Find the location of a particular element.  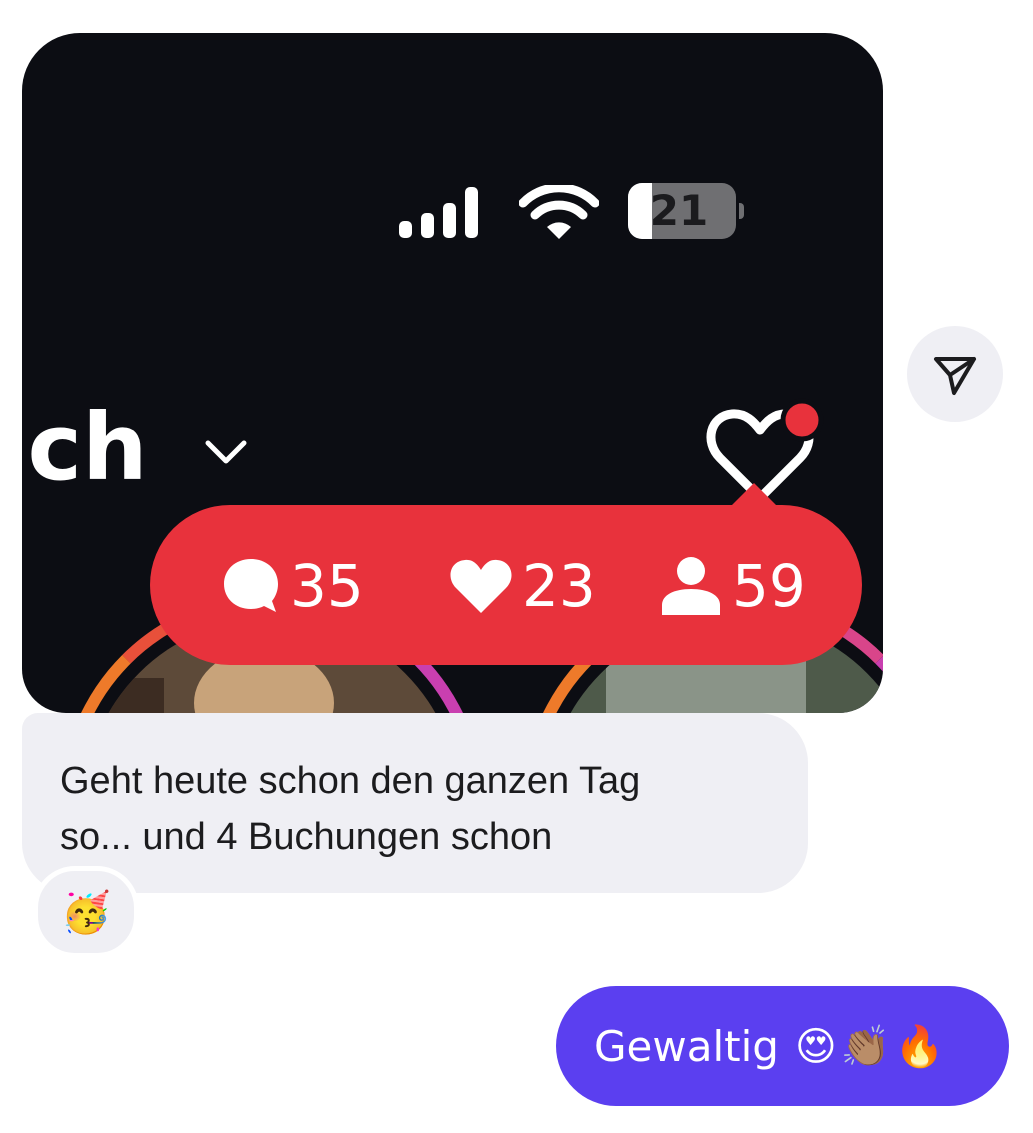

party-face-emoji: 🥳 is located at coordinates (86, 912).